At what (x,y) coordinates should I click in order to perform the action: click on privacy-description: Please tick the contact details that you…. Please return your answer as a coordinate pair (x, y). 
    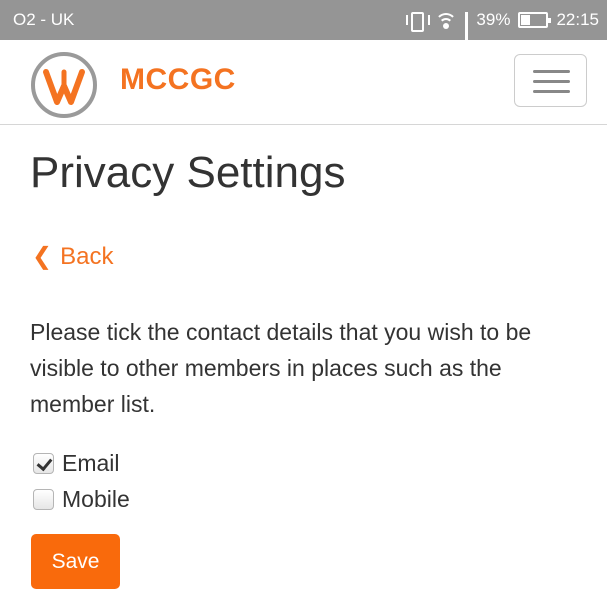
    Looking at the image, I should click on (281, 368).